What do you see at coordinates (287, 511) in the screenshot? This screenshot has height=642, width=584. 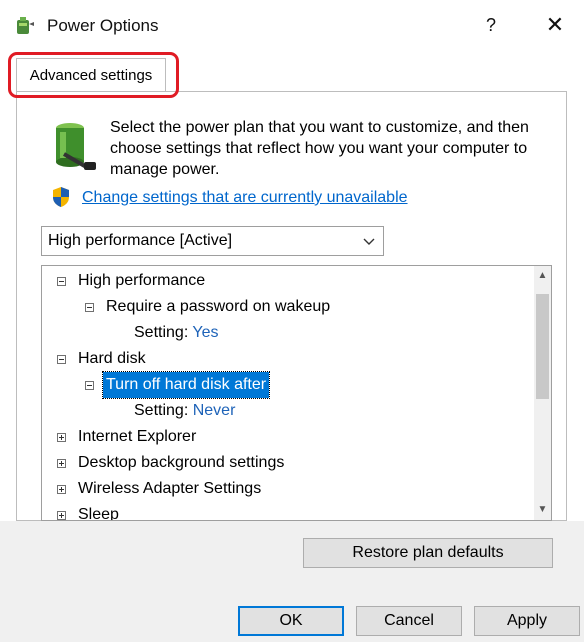 I see `tree-item-sleep: Sleep` at bounding box center [287, 511].